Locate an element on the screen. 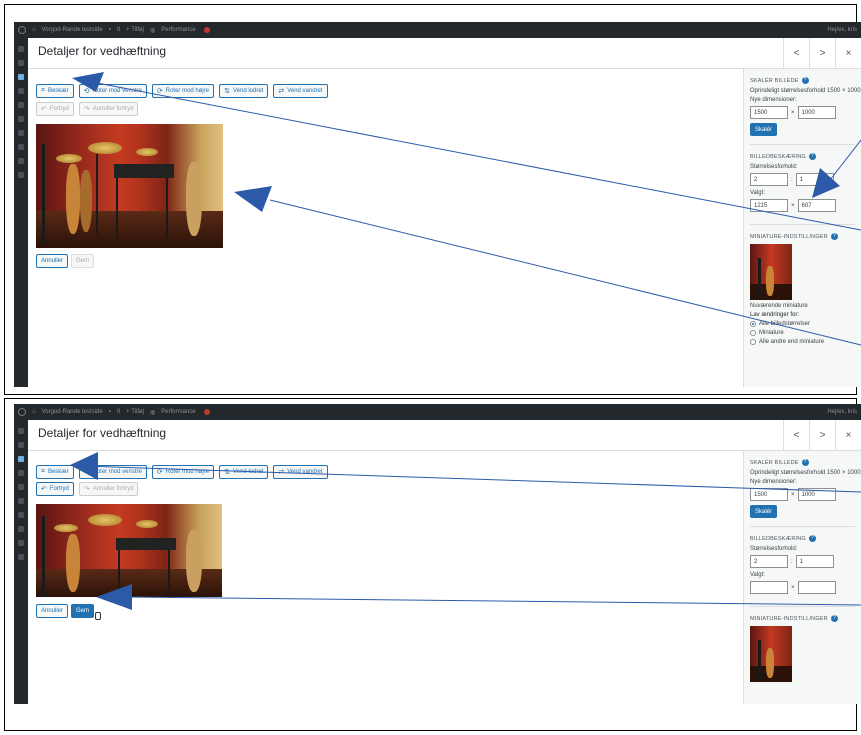  radio-others: Alle andre end miniature is located at coordinates (802, 342).